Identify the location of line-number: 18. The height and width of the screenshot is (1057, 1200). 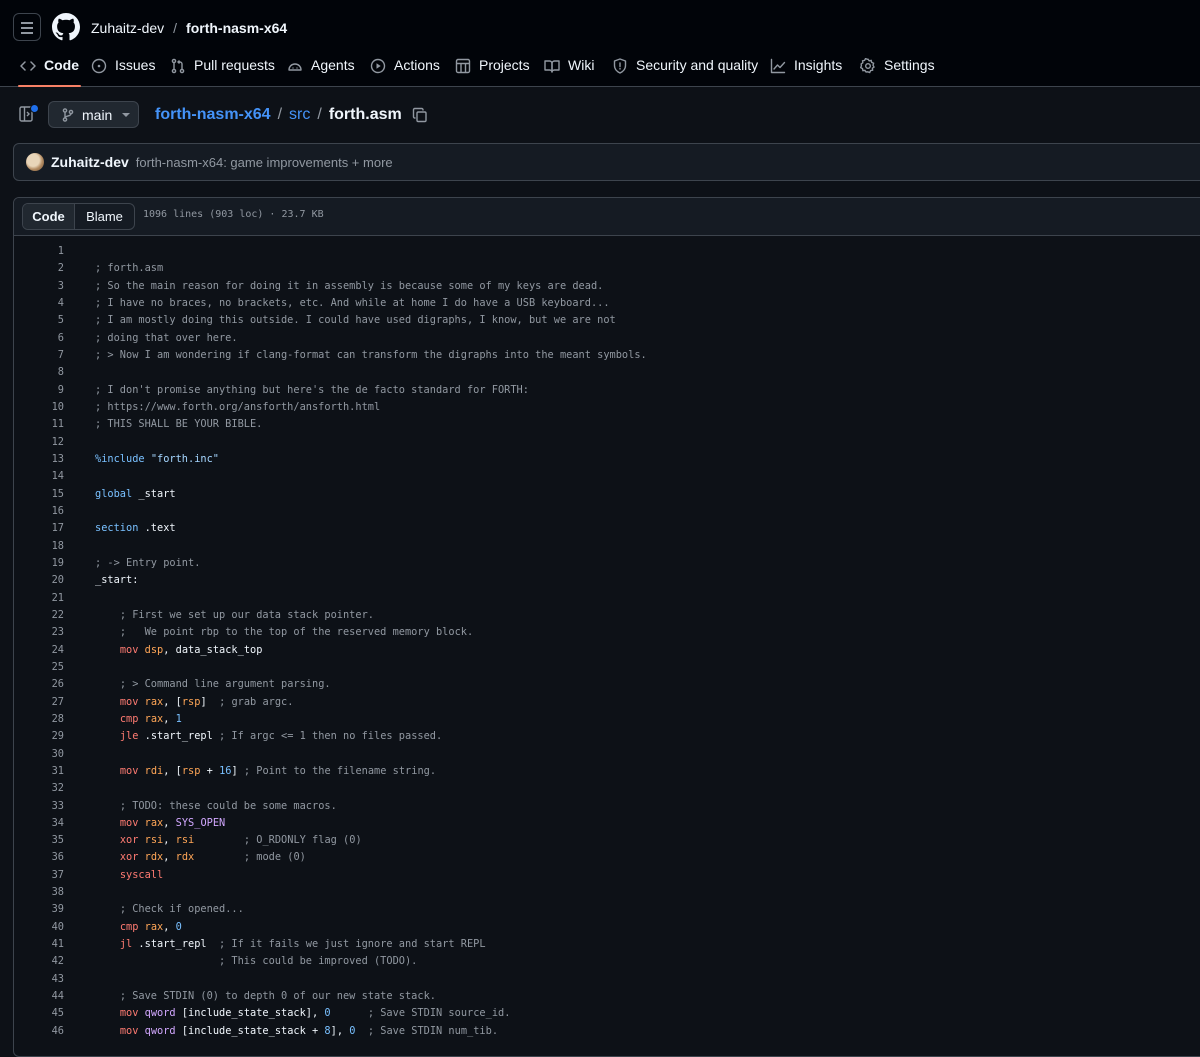
(39, 546).